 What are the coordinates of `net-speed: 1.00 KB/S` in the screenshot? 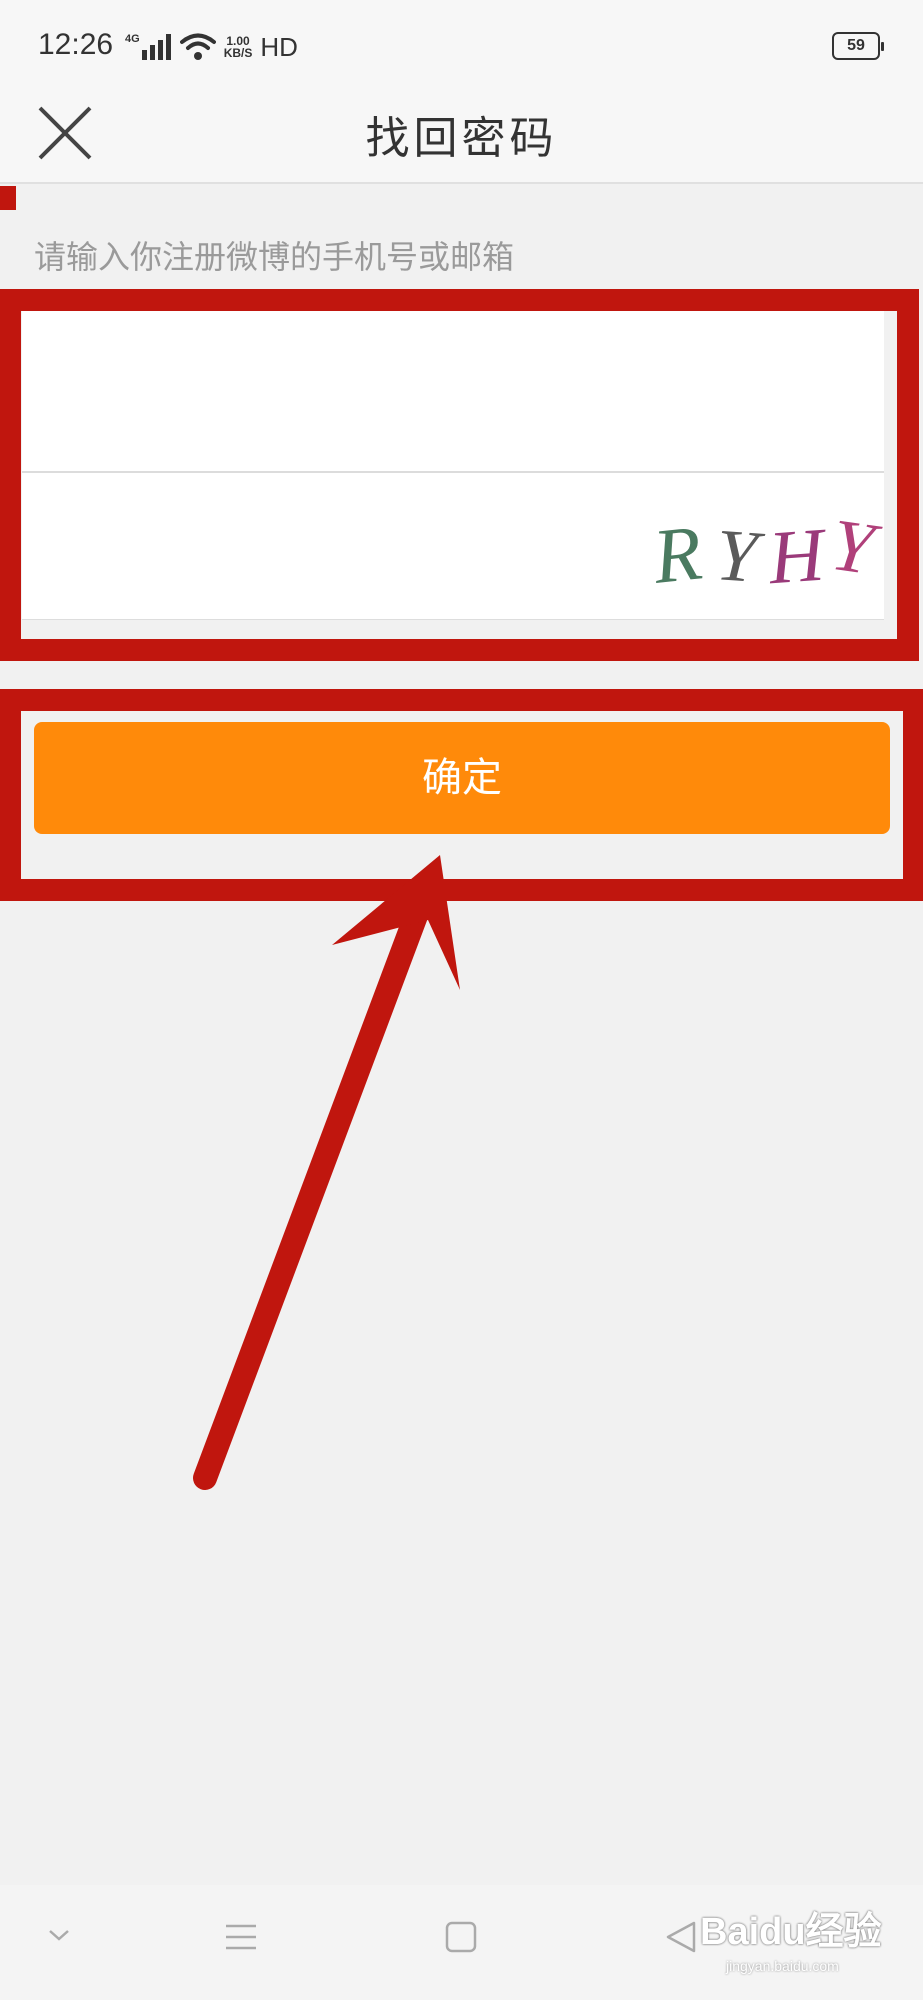 It's located at (238, 47).